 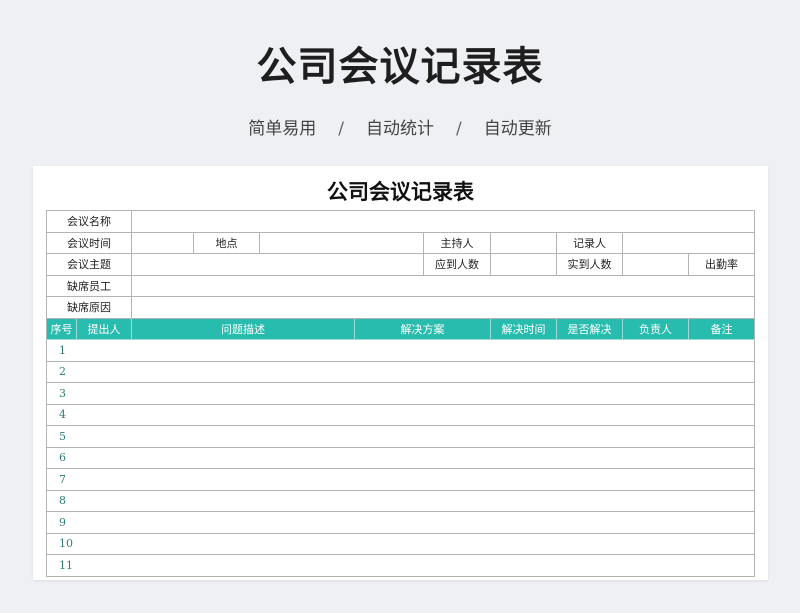 I want to click on table-row: 1, so click(x=401, y=350).